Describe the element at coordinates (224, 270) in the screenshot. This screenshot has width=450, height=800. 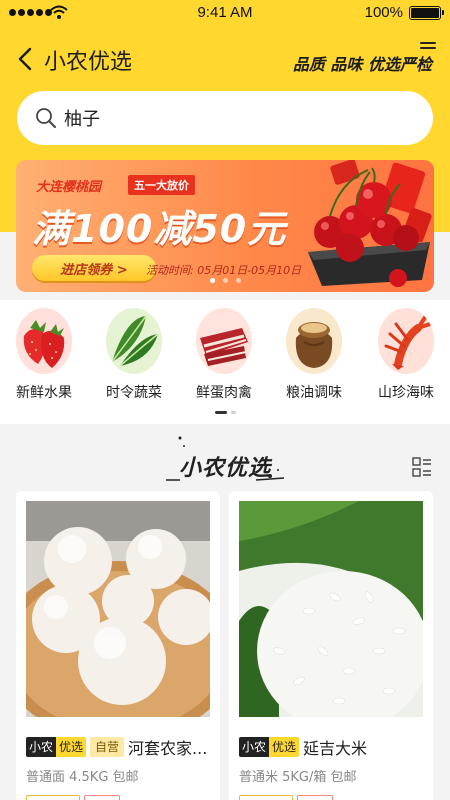
I see `banner-period: 活动时间: 05月01日-05月10日` at that location.